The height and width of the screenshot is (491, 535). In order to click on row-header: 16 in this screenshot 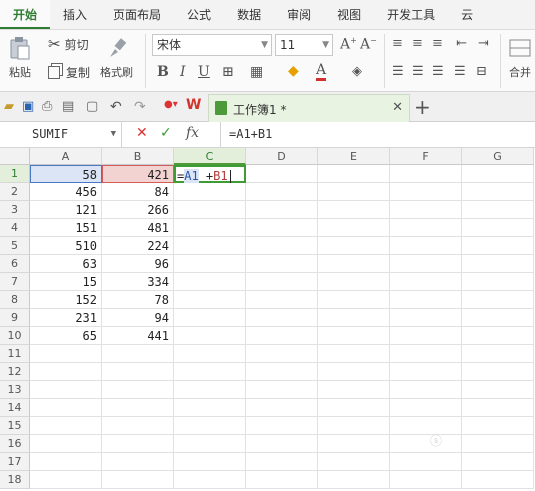, I will do `click(15, 444)`.